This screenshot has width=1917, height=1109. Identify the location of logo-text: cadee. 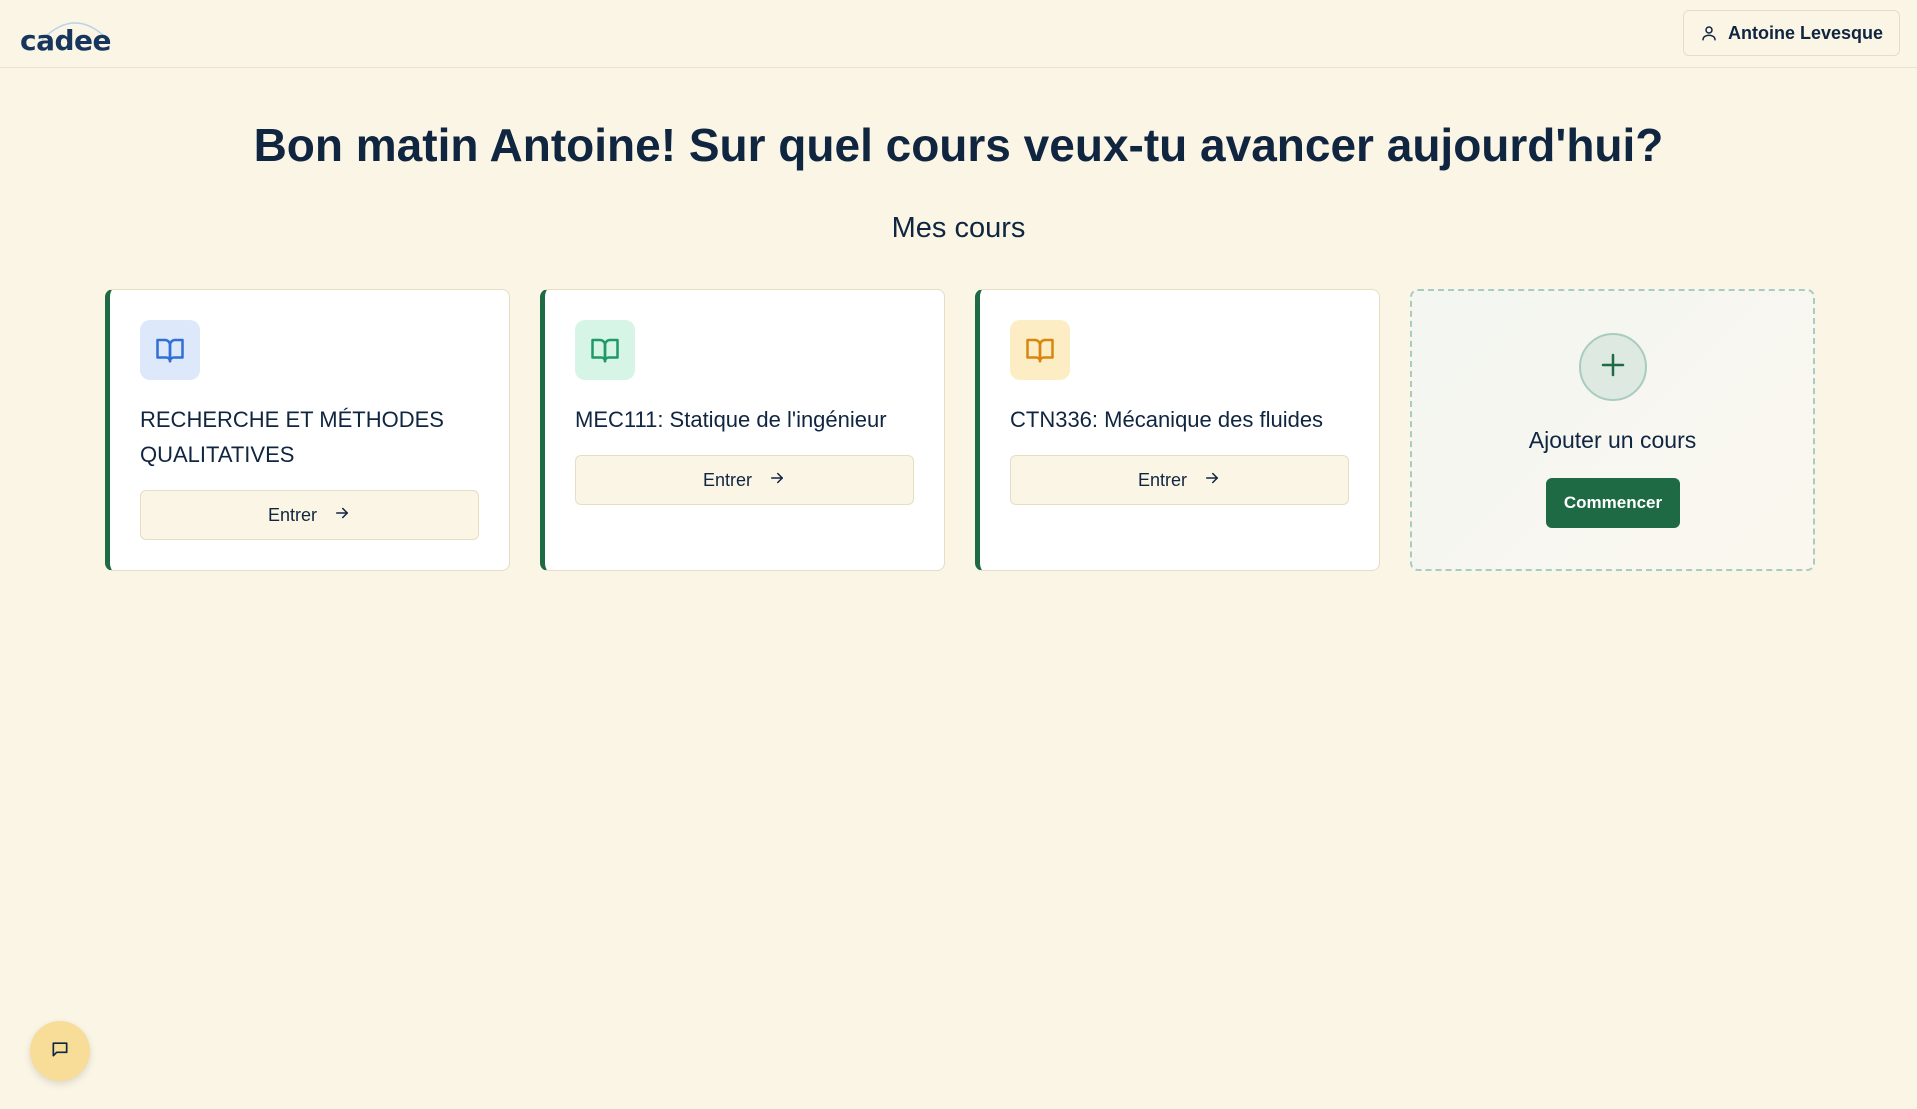
(66, 40).